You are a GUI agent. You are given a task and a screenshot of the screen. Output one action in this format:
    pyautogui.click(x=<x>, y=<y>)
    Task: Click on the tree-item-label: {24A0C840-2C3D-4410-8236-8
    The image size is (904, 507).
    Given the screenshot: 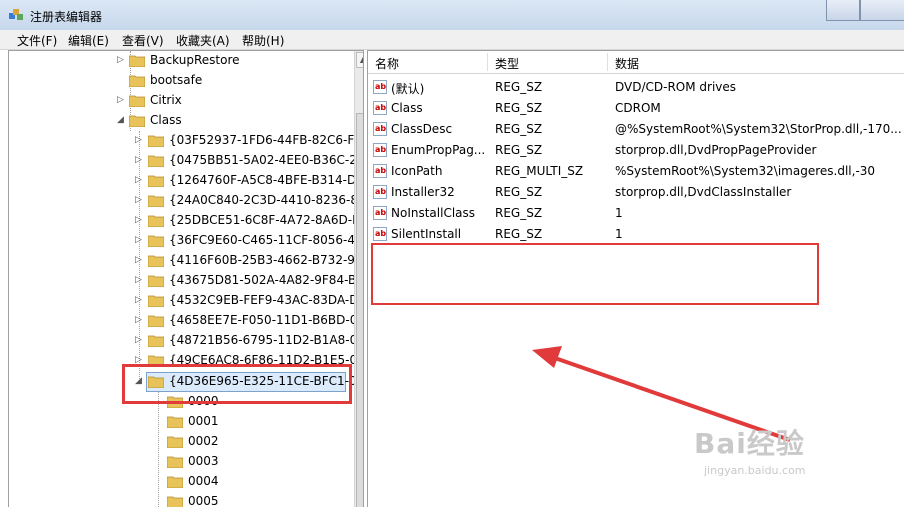 What is the action you would take?
    pyautogui.click(x=263, y=200)
    